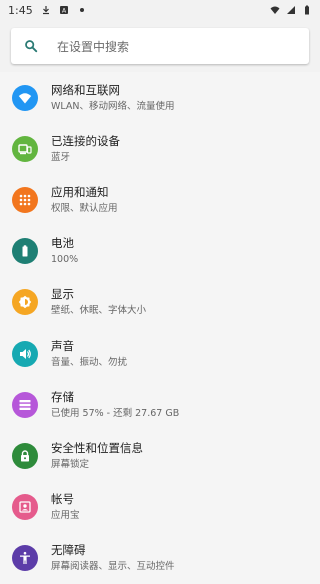 The width and height of the screenshot is (320, 584). Describe the element at coordinates (68, 550) in the screenshot. I see `settings-item-title: 无障碍` at that location.